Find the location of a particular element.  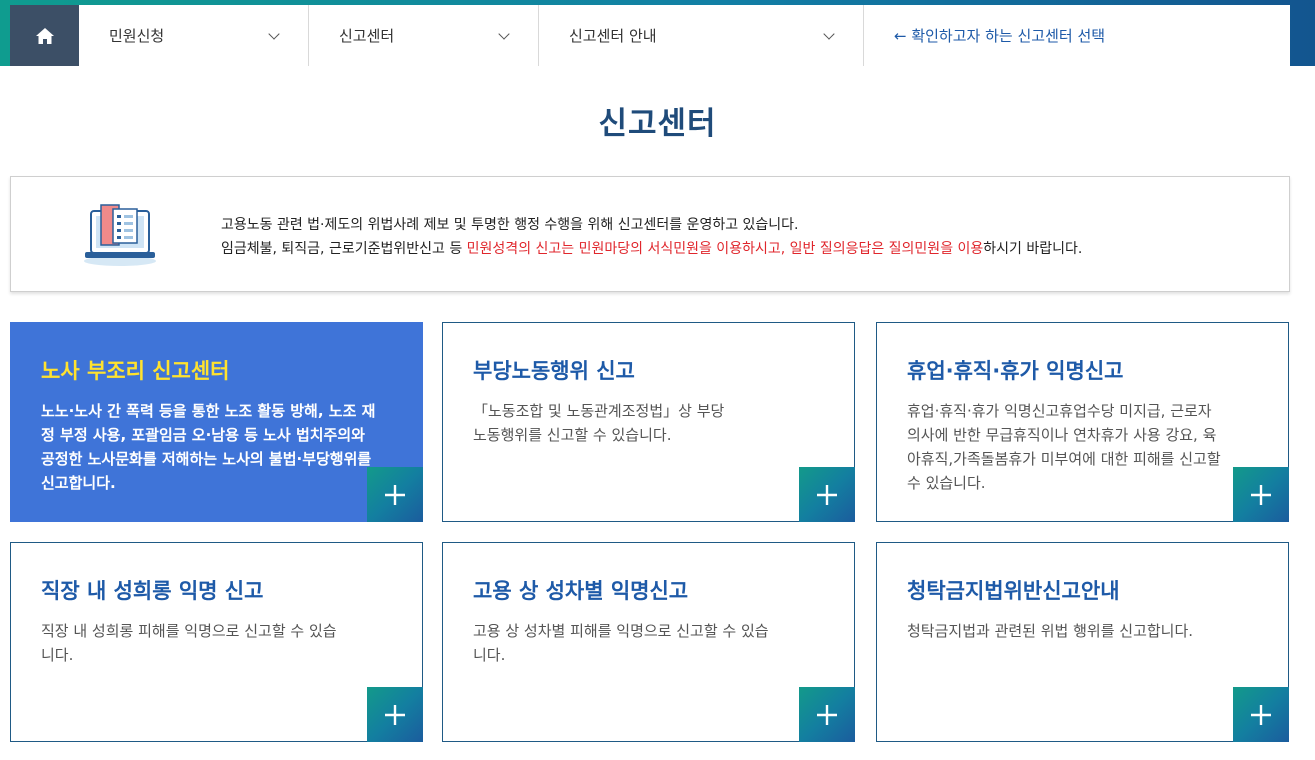

card-description: 고용 상 성차별 피해를 익명으로 신고할 수 있습니다. is located at coordinates (621, 643).